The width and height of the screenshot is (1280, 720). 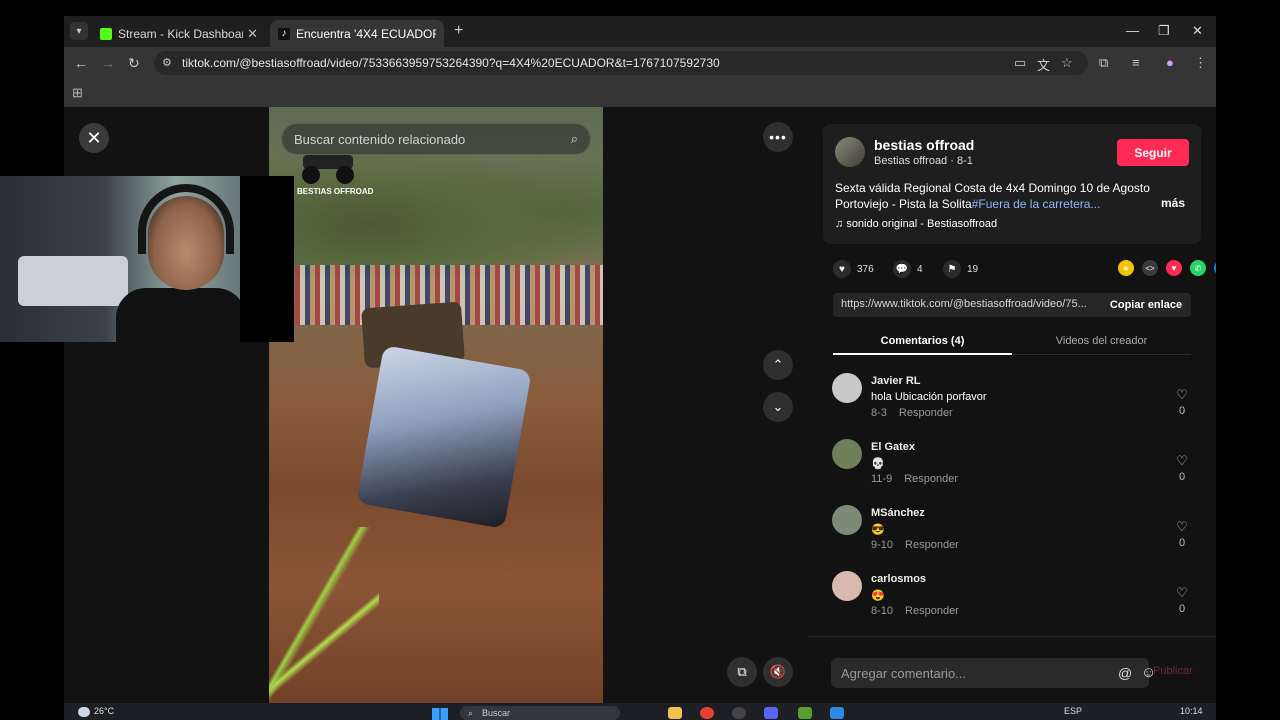 I want to click on taskbar-search: ⌕ Buscar, so click(x=540, y=713).